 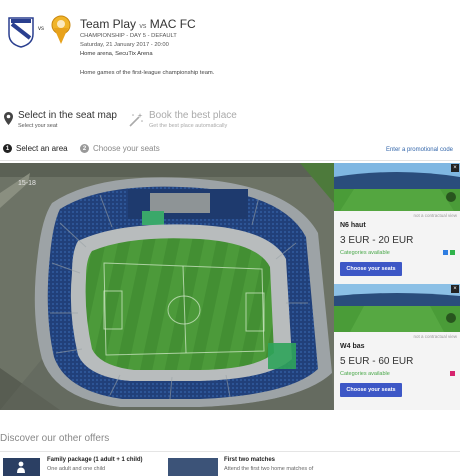 What do you see at coordinates (7, 148) in the screenshot?
I see `tab-number: 1` at bounding box center [7, 148].